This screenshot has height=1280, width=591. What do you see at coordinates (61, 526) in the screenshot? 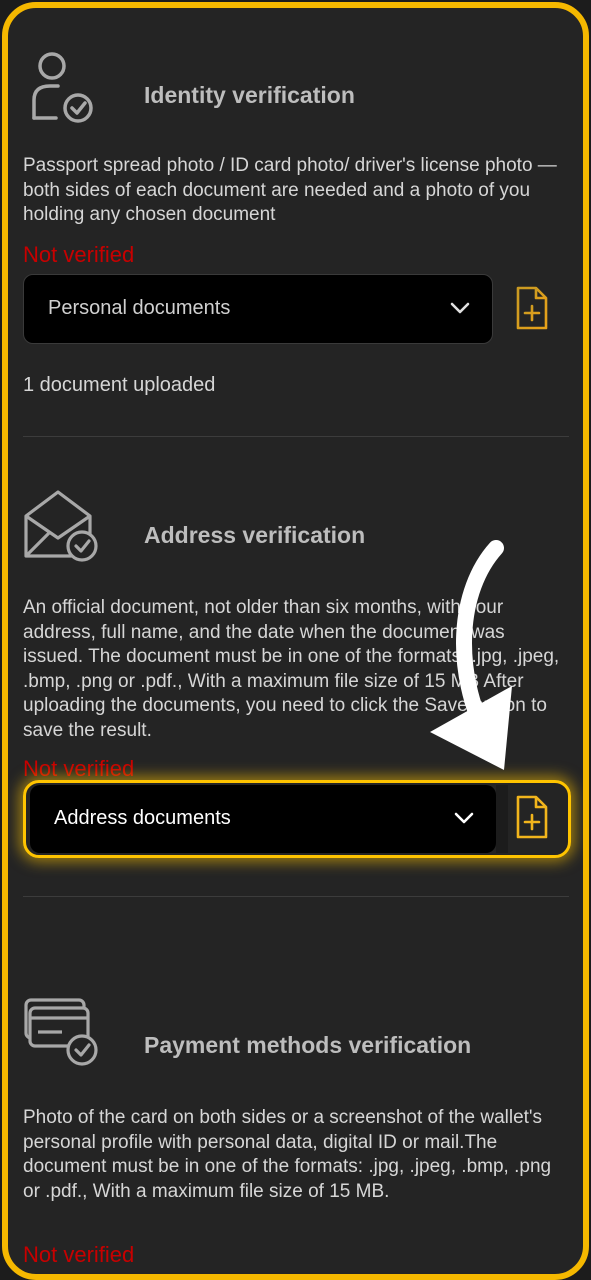
I see `envelope-check-icon` at bounding box center [61, 526].